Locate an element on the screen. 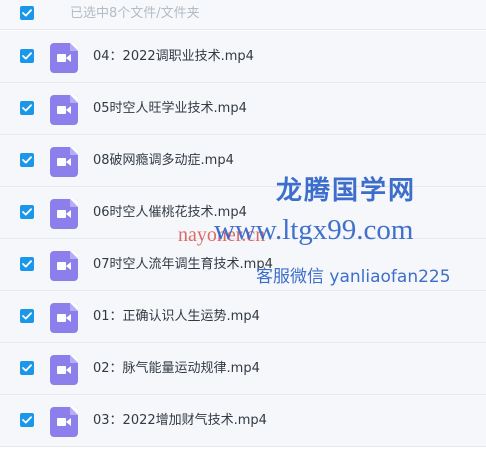  file-row: 01：正确认识人生运势.mp4 is located at coordinates (243, 317).